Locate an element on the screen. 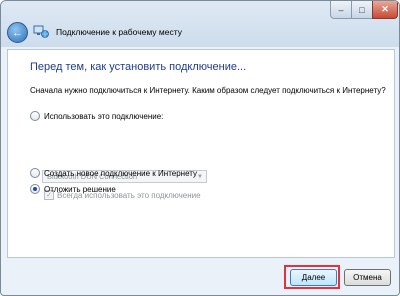 Image resolution: width=400 pixels, height=296 pixels. radio-postpone is located at coordinates (35, 189).